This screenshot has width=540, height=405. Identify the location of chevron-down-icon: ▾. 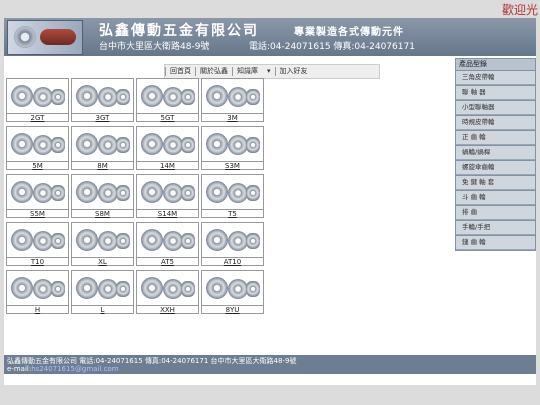
(269, 71).